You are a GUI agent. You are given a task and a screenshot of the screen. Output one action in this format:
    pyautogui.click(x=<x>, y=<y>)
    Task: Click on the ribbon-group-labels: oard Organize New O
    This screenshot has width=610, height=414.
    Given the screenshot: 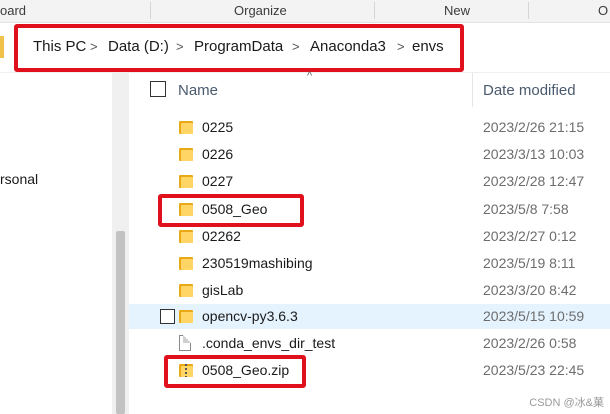 What is the action you would take?
    pyautogui.click(x=305, y=11)
    